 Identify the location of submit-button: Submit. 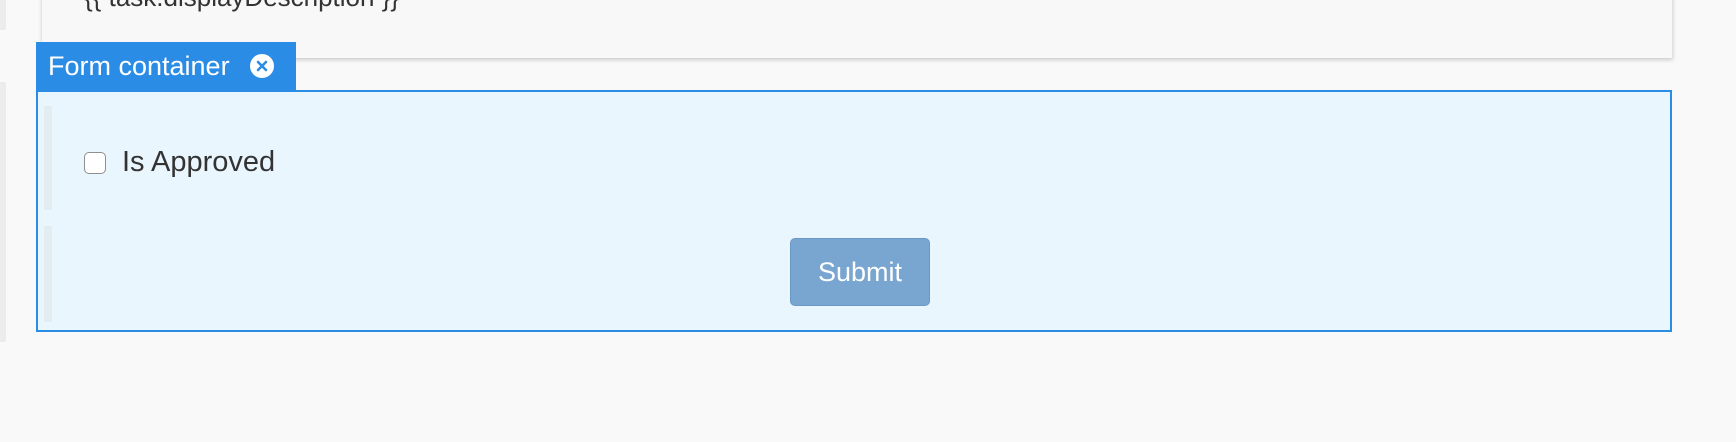
(860, 272).